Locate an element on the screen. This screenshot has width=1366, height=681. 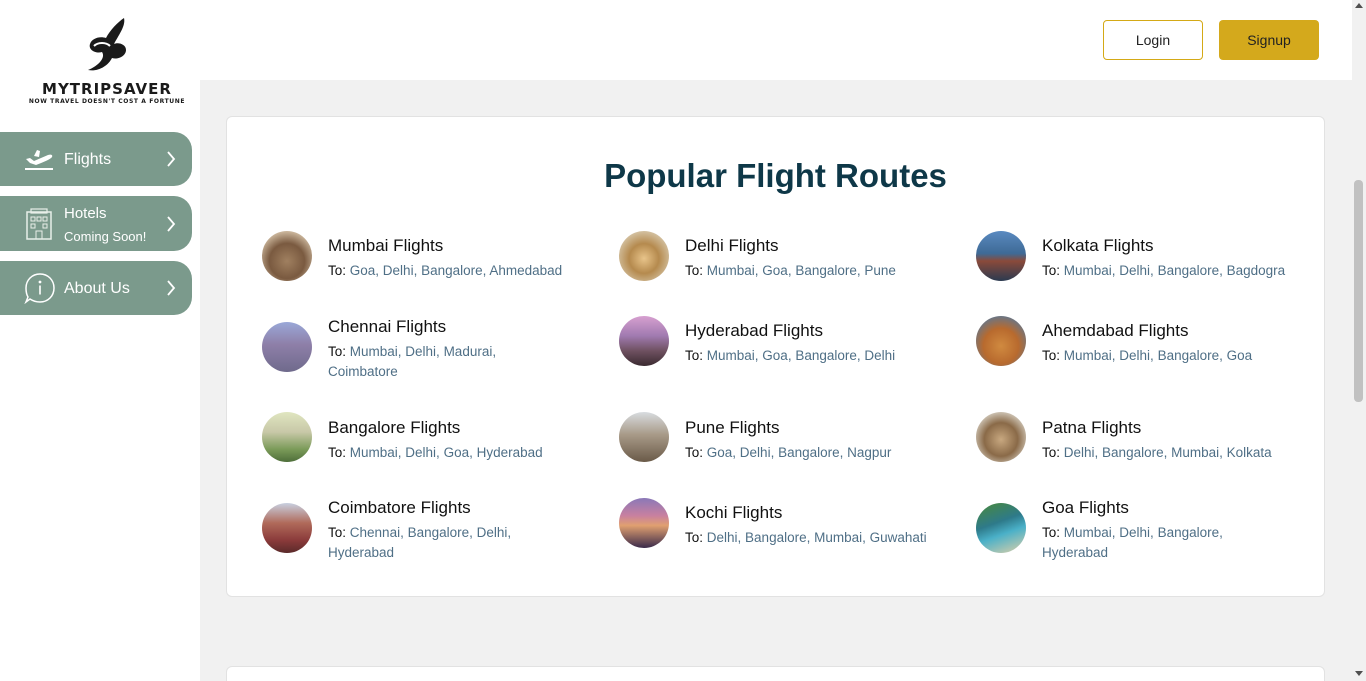
route-destinations: To: Goa, Delhi, Bangalore, Ahmedabad is located at coordinates (463, 271).